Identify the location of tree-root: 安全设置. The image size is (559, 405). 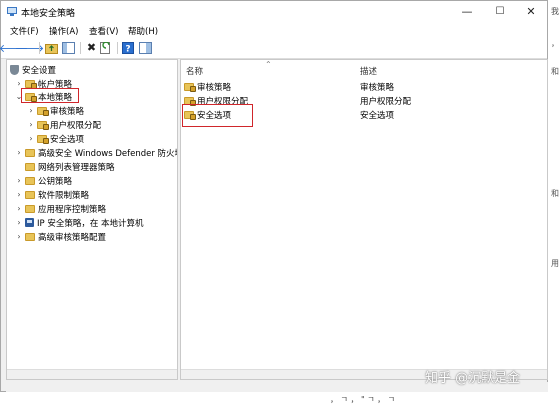
(33, 69).